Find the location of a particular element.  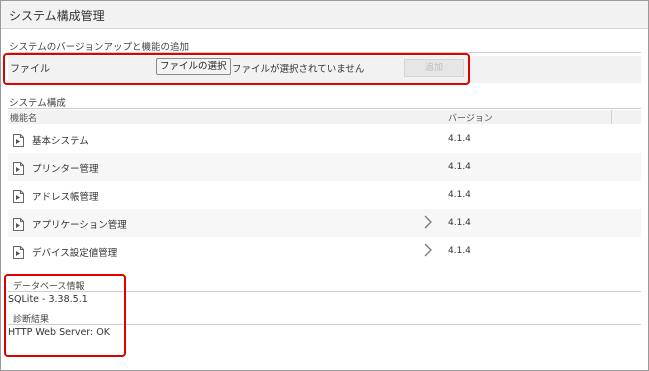

table-row-device-settings: デバイス設定値管理 4.1.4 is located at coordinates (324, 251).